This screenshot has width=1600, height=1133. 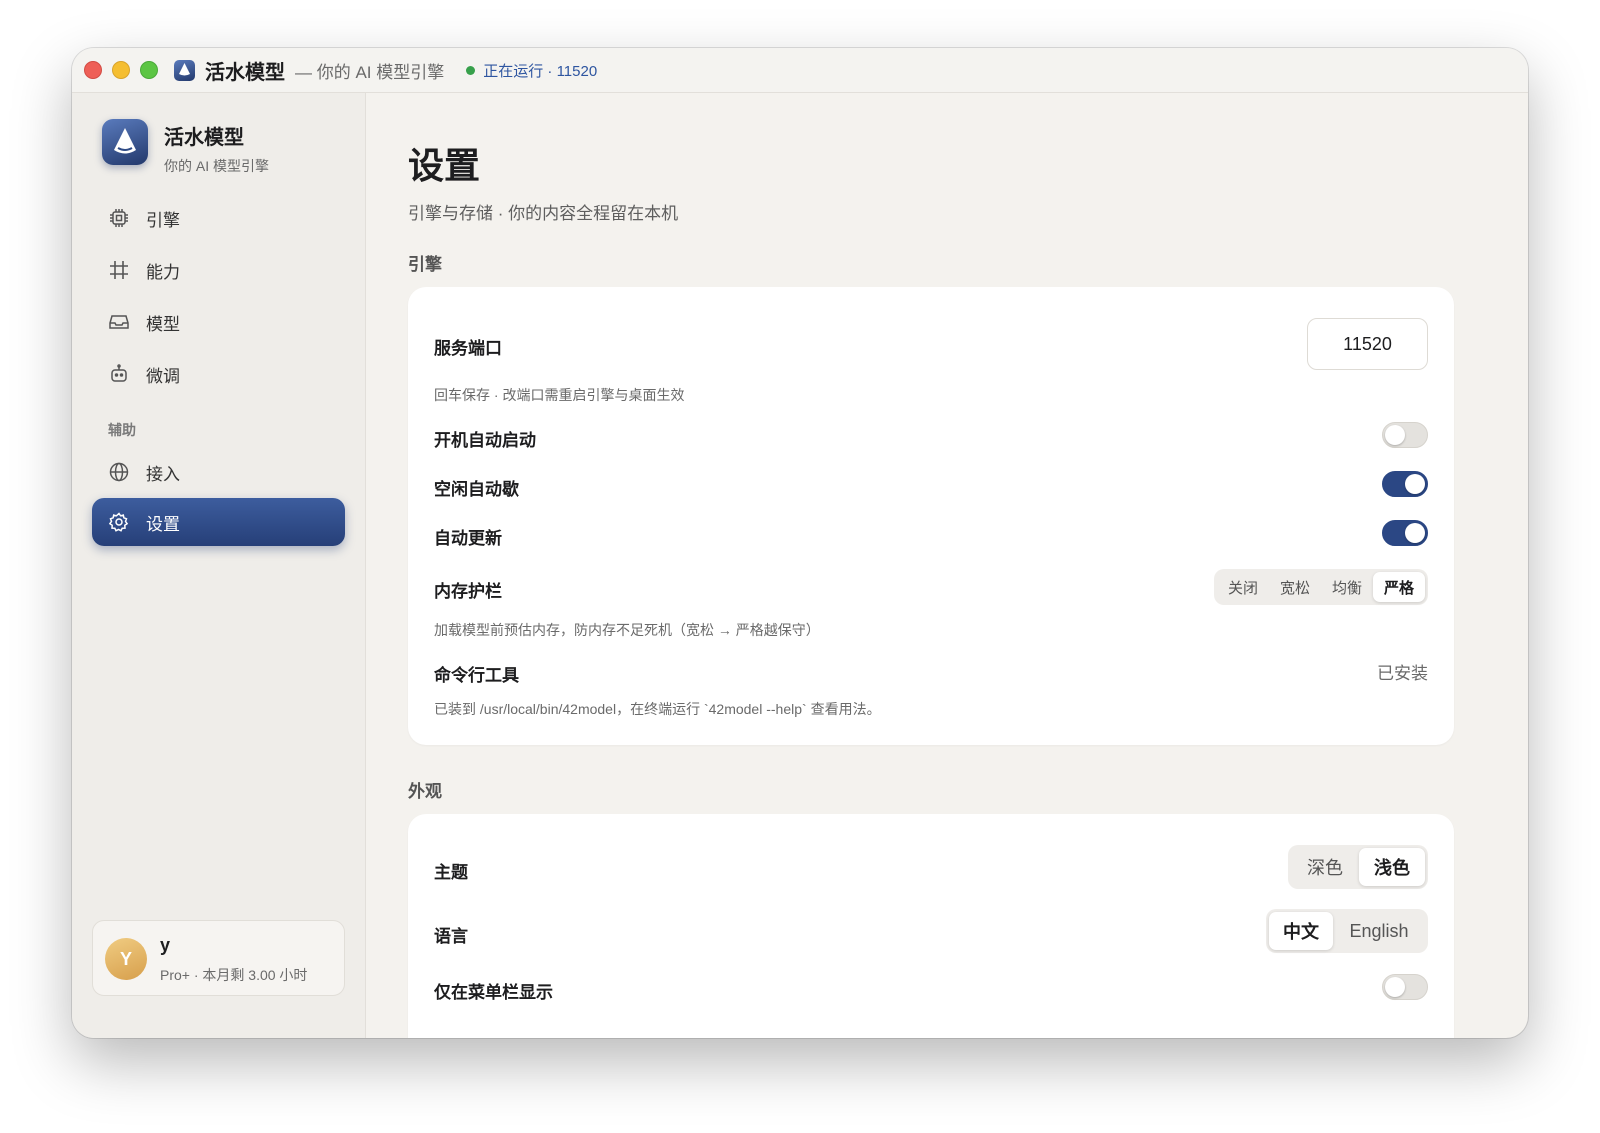 I want to click on sidebar-item-finetune: 微调, so click(x=218, y=374).